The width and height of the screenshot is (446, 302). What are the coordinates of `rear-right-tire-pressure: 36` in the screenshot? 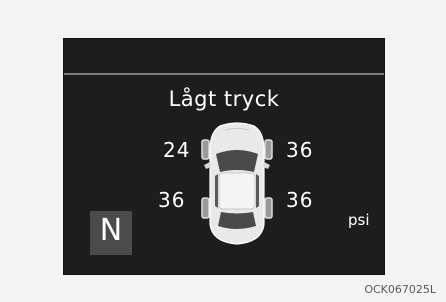 It's located at (300, 200).